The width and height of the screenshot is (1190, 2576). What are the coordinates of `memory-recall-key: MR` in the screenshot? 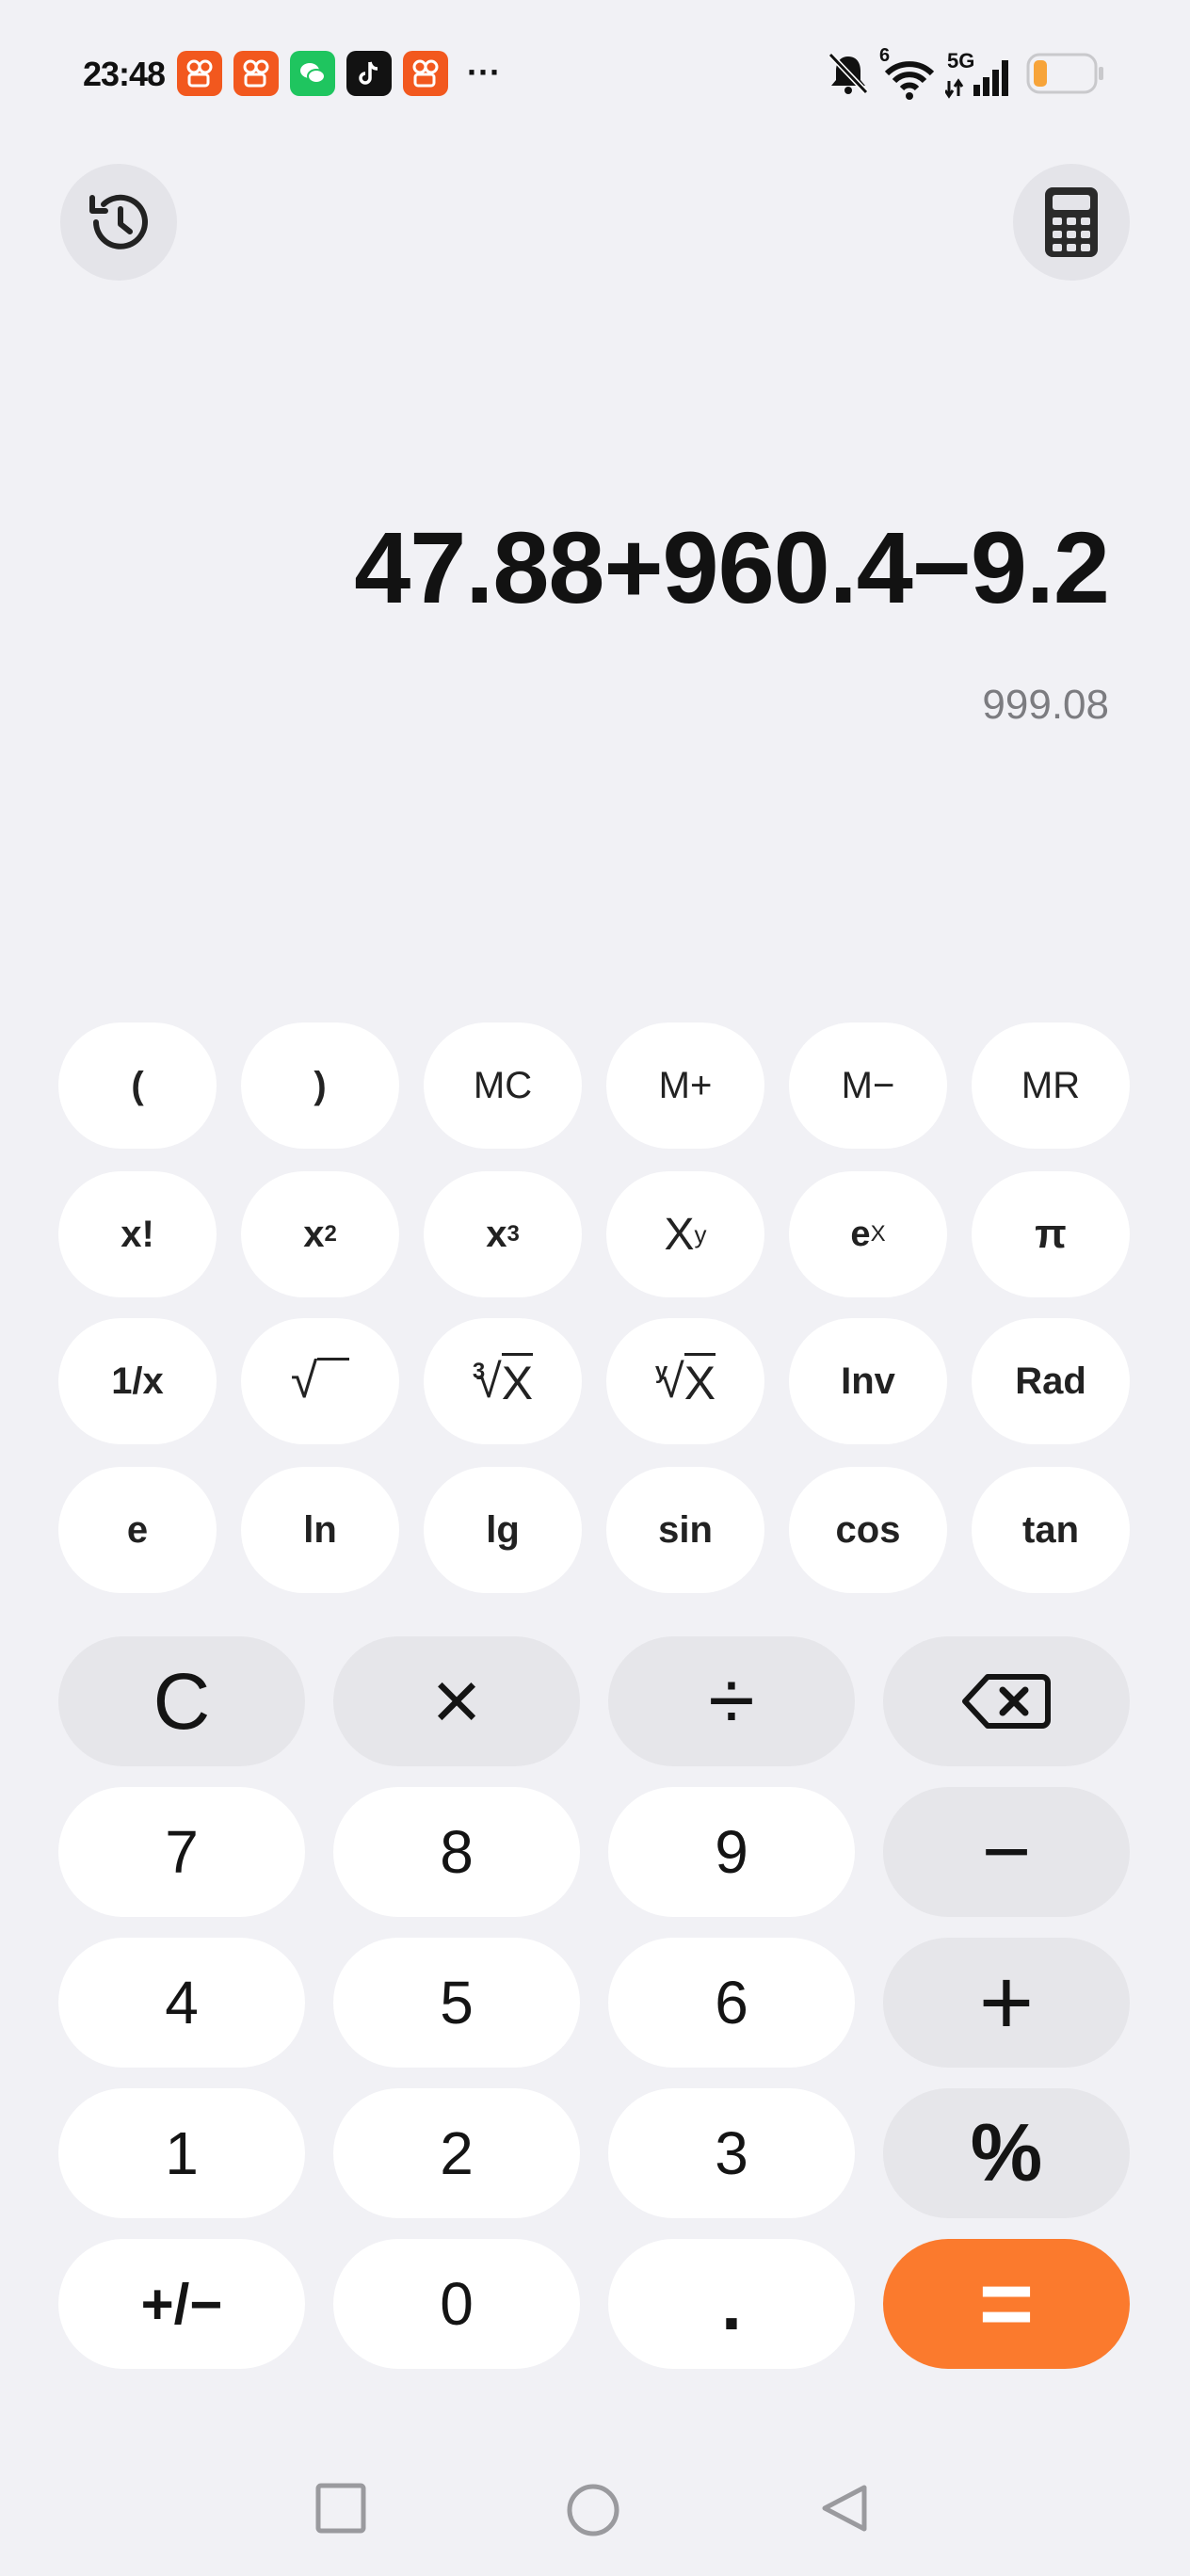 It's located at (1051, 1085).